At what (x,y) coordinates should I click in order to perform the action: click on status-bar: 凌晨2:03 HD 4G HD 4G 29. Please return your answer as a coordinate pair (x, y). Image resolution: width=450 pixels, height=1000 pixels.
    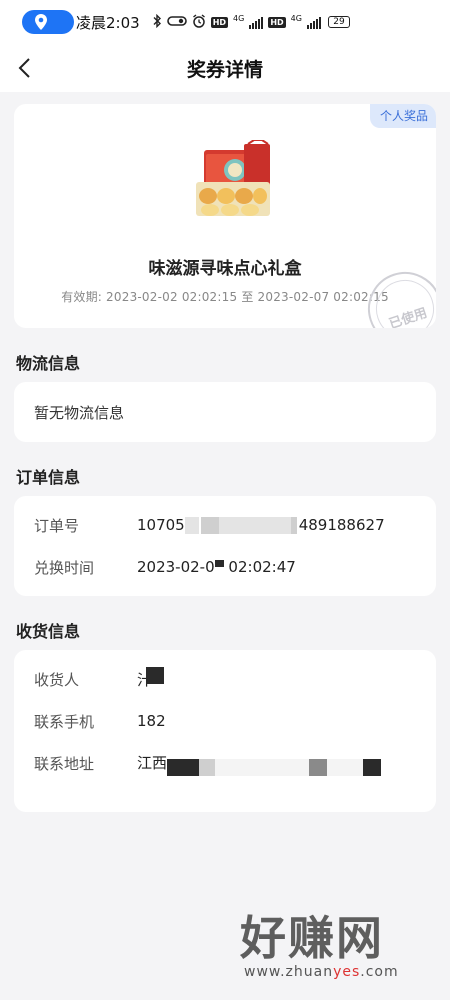
    Looking at the image, I should click on (225, 22).